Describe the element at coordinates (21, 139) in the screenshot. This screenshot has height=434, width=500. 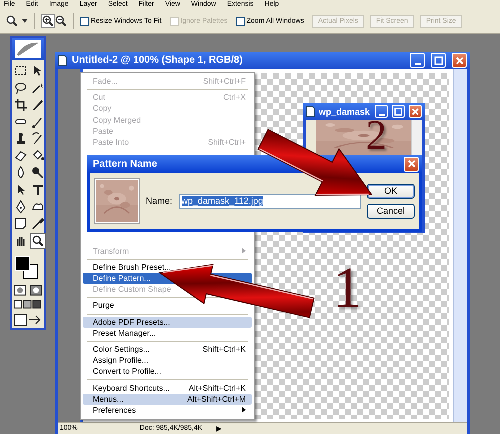
I see `stamp-icon` at that location.